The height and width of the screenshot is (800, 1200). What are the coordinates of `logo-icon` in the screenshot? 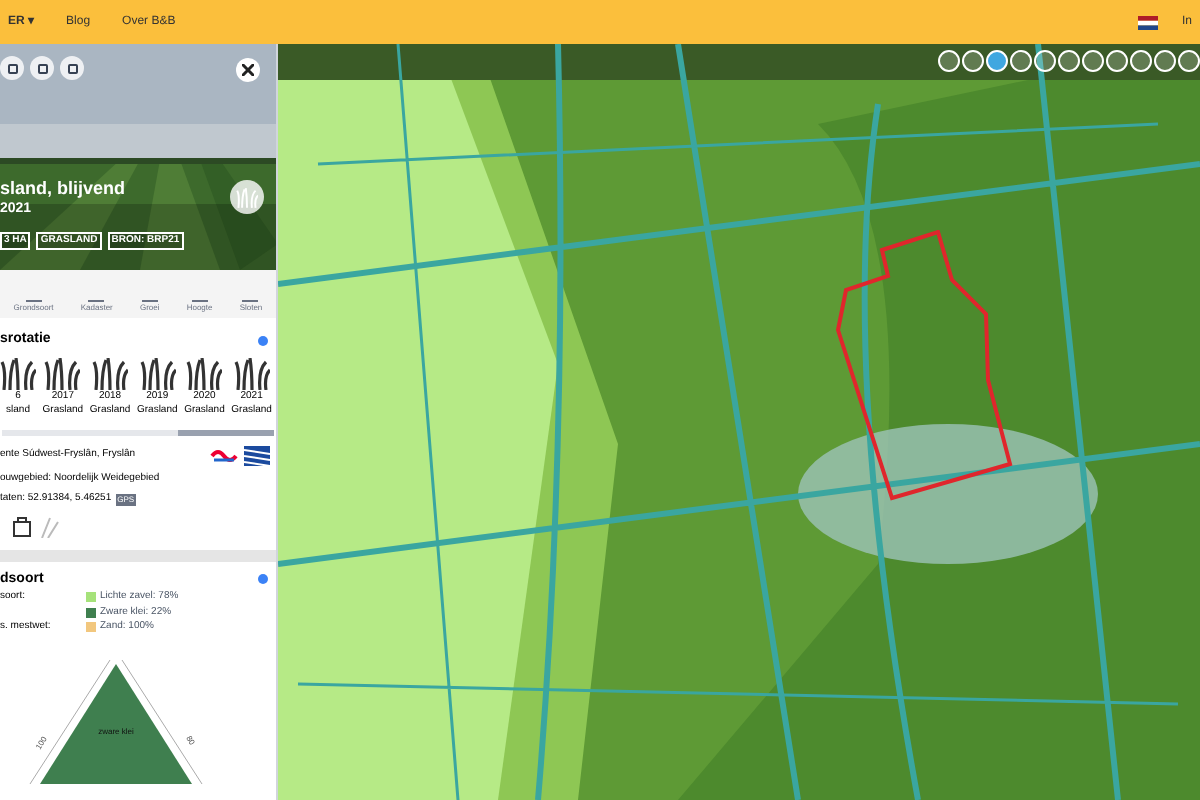 It's located at (224, 455).